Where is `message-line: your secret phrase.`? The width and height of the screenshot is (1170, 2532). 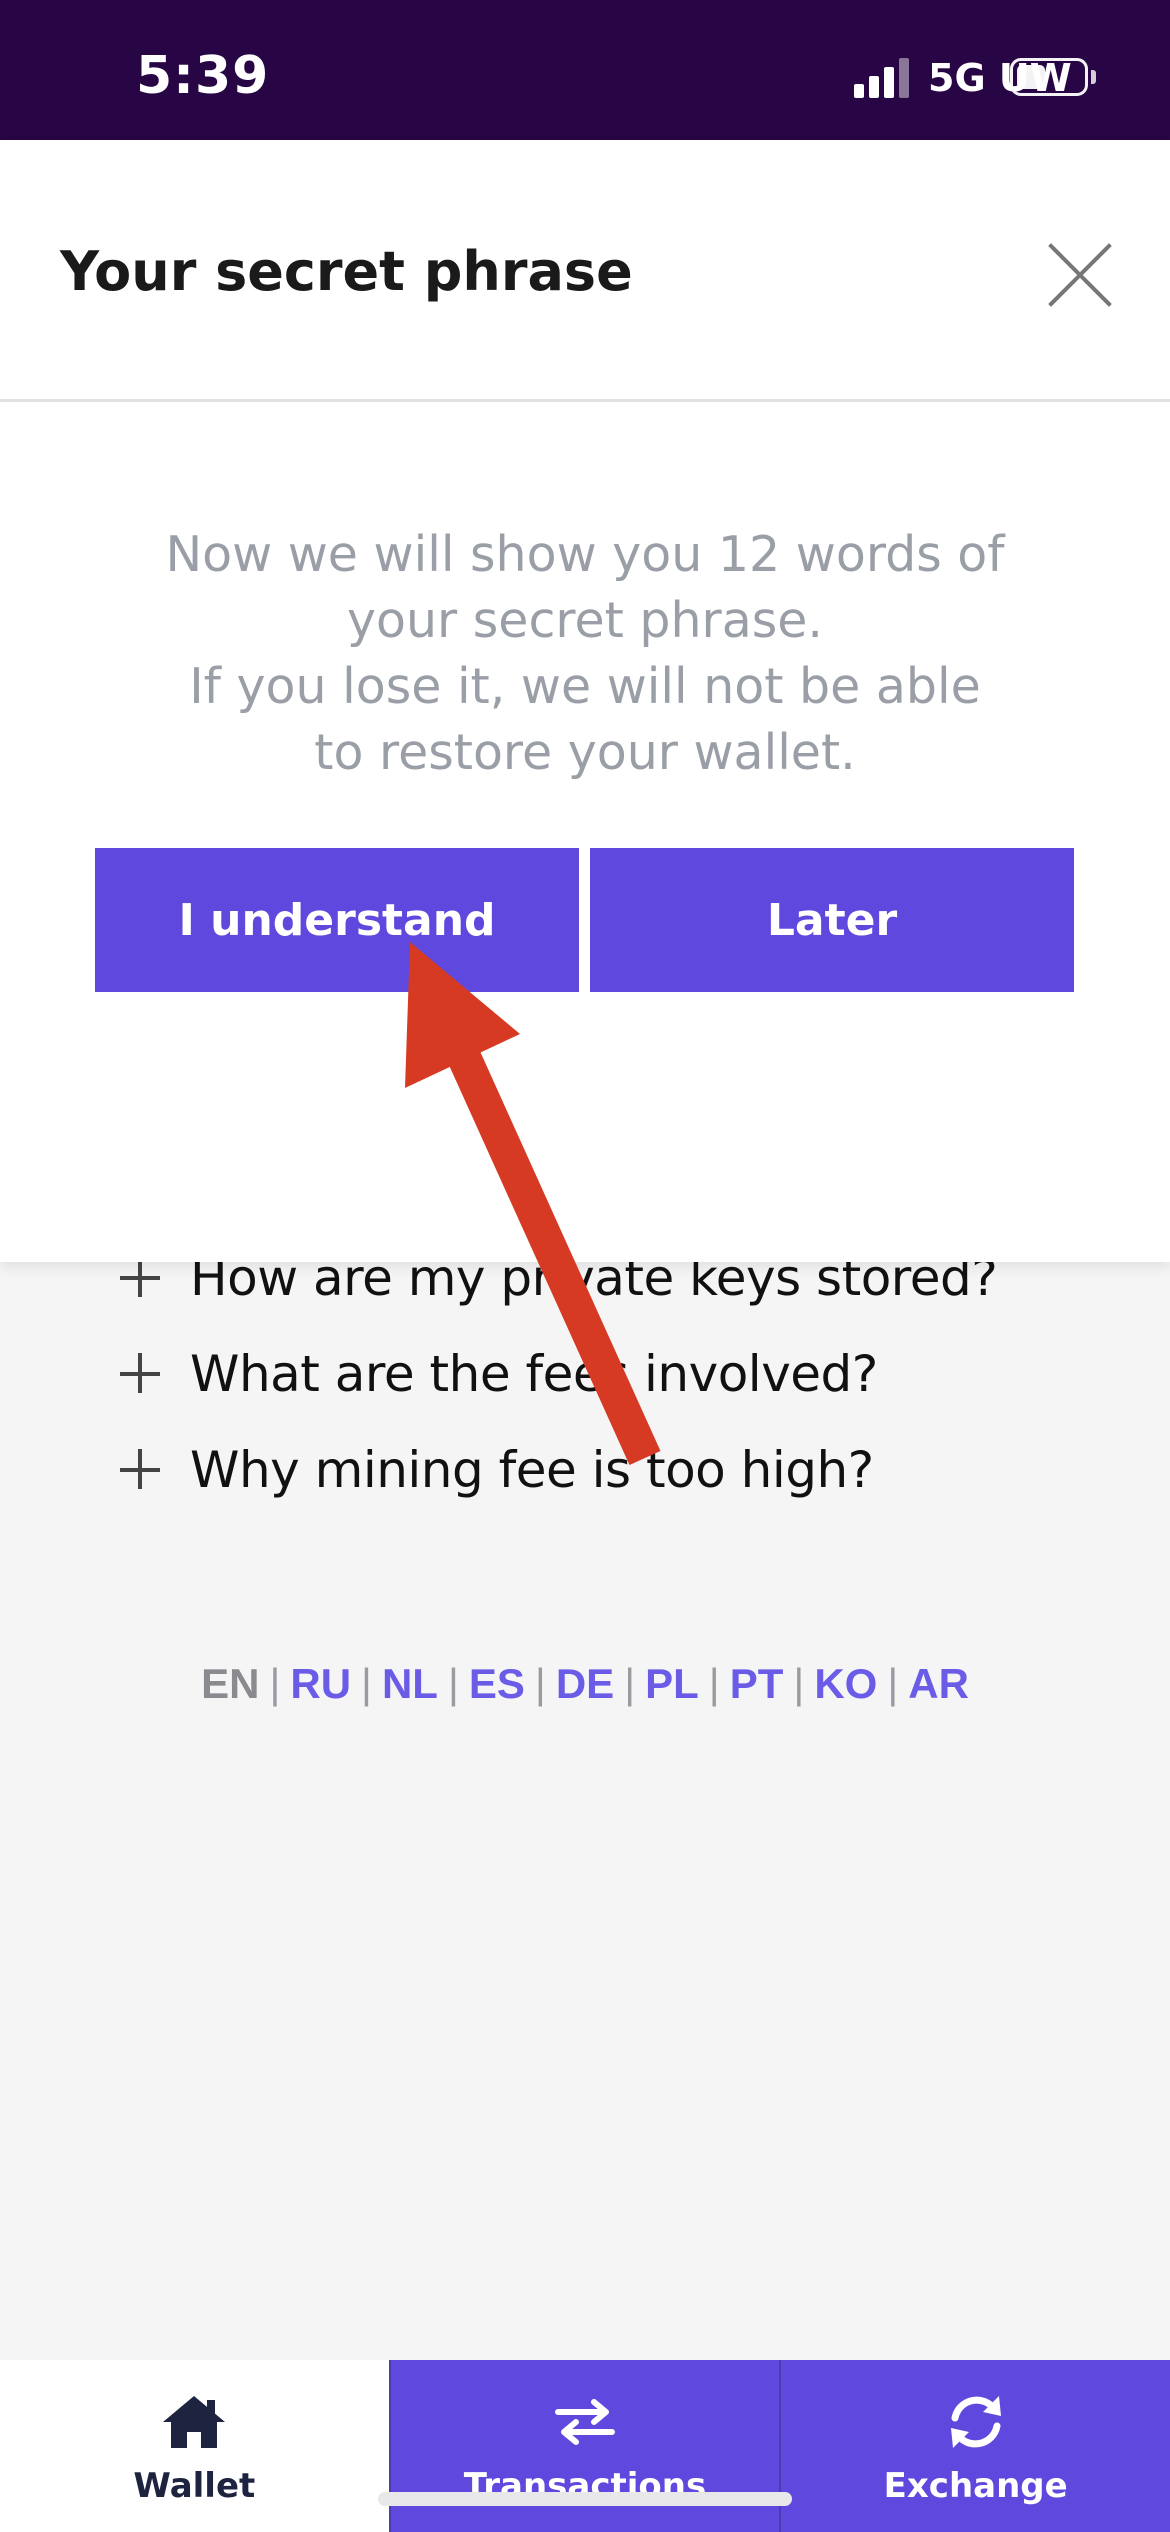 message-line: your secret phrase. is located at coordinates (585, 620).